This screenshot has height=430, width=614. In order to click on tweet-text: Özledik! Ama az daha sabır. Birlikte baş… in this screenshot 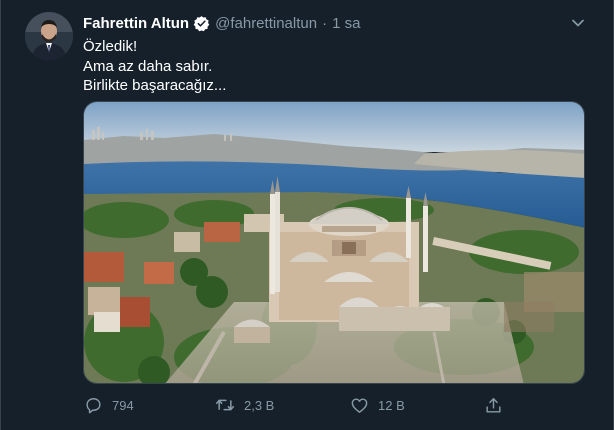, I will do `click(333, 66)`.